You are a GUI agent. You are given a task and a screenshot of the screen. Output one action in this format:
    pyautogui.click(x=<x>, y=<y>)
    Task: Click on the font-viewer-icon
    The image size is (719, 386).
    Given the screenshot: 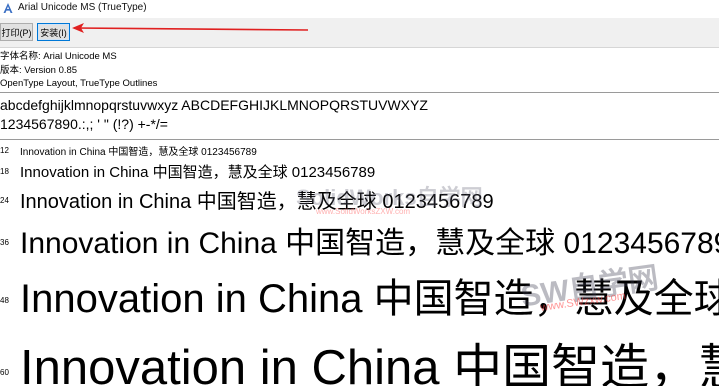 What is the action you would take?
    pyautogui.click(x=8, y=8)
    